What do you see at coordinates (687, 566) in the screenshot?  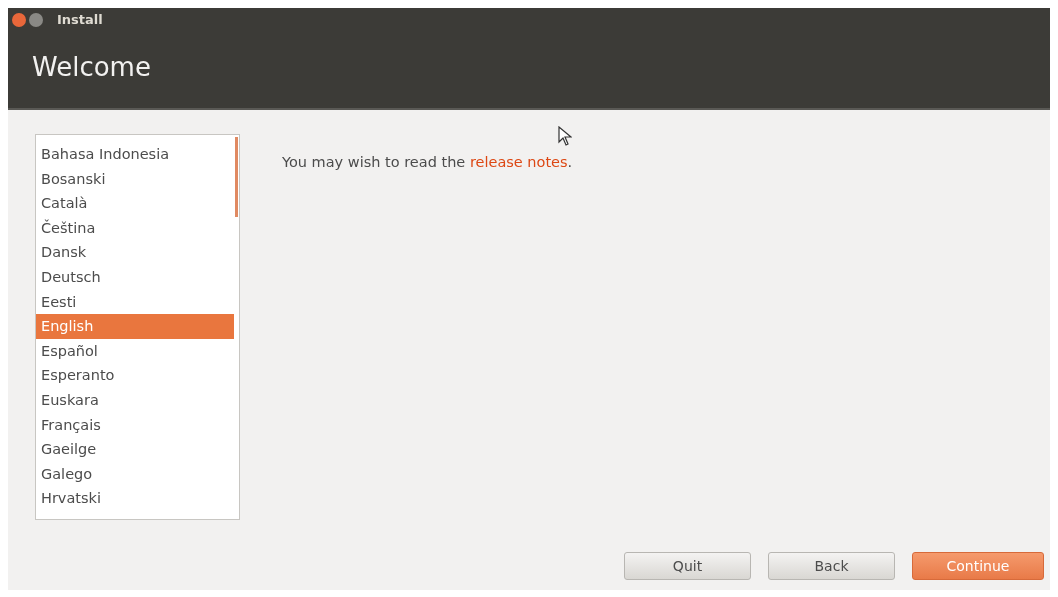 I see `dialog-button: Quit` at bounding box center [687, 566].